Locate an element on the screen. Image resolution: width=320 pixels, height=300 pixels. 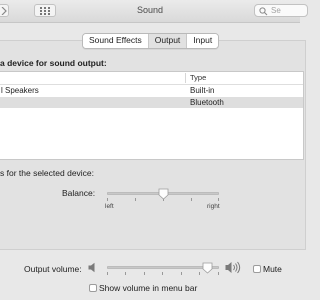
tab-output: Output is located at coordinates (167, 41).